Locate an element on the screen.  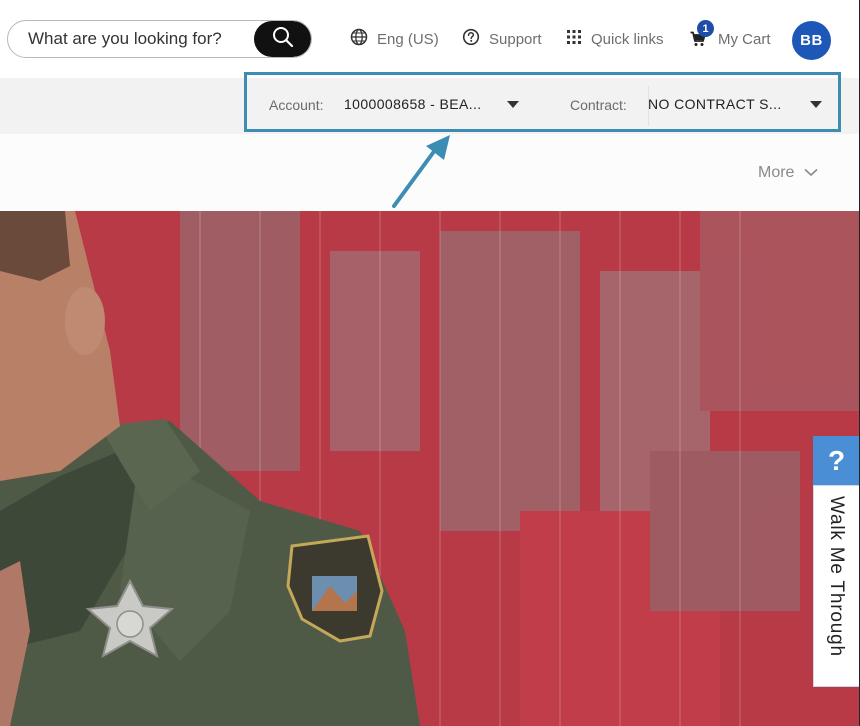
walkme-body: Walk Me Through is located at coordinates (836, 586).